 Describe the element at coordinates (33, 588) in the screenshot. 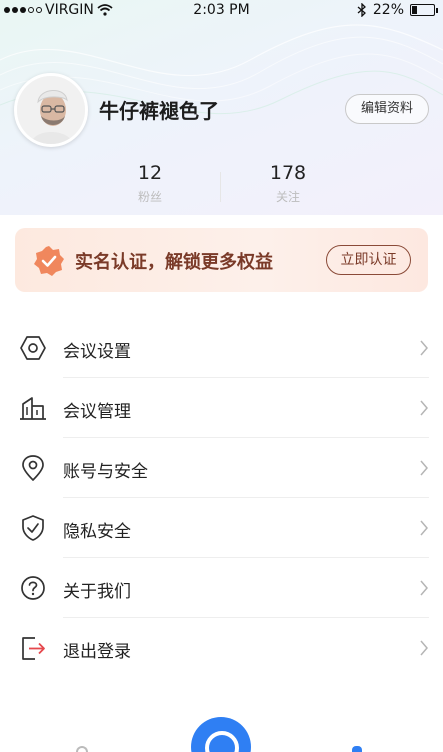

I see `question-circle-icon` at that location.